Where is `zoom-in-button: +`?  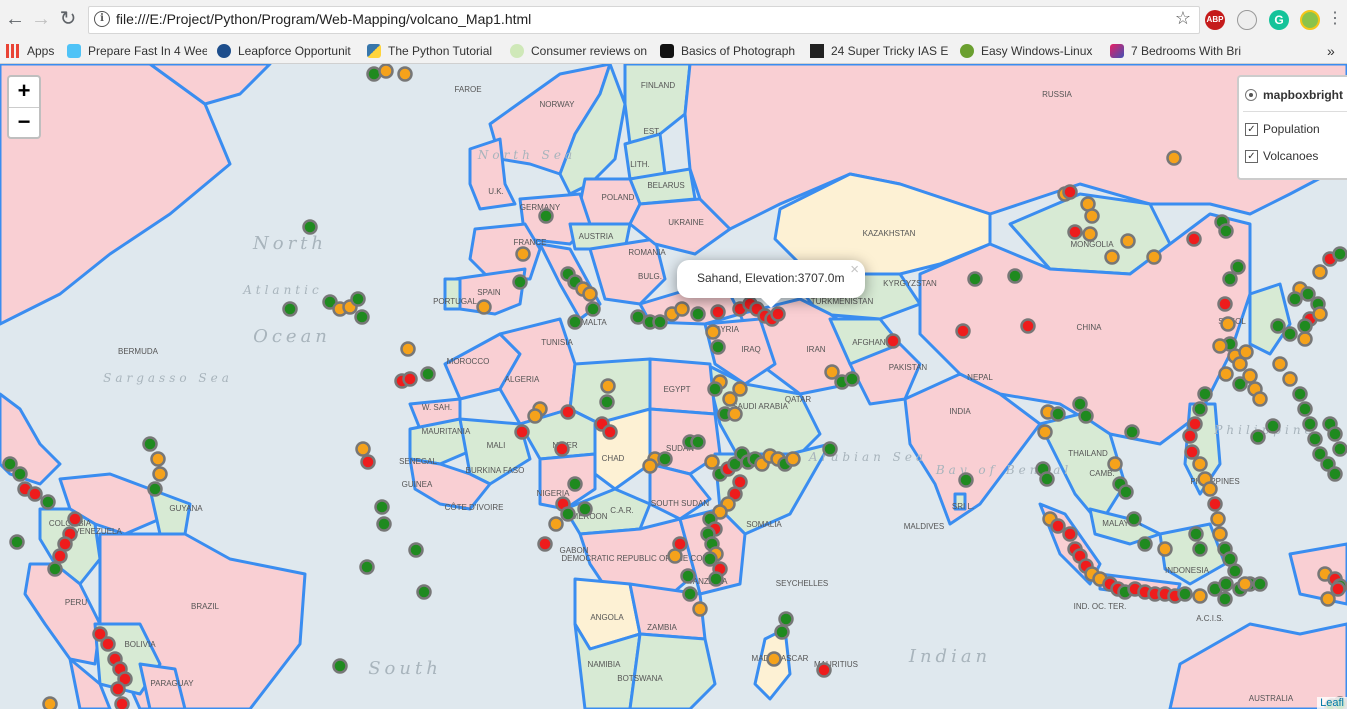 zoom-in-button: + is located at coordinates (24, 92).